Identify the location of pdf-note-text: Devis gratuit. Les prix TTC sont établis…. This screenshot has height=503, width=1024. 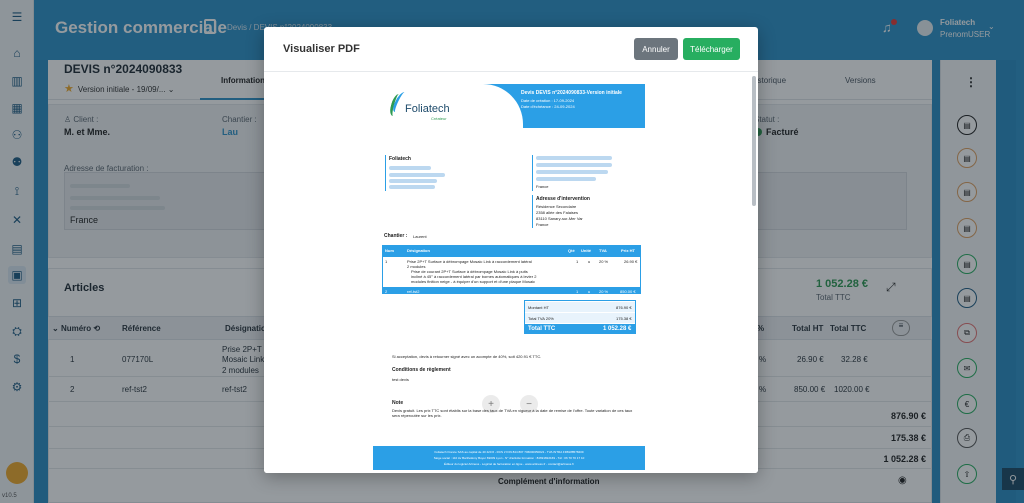
(512, 413).